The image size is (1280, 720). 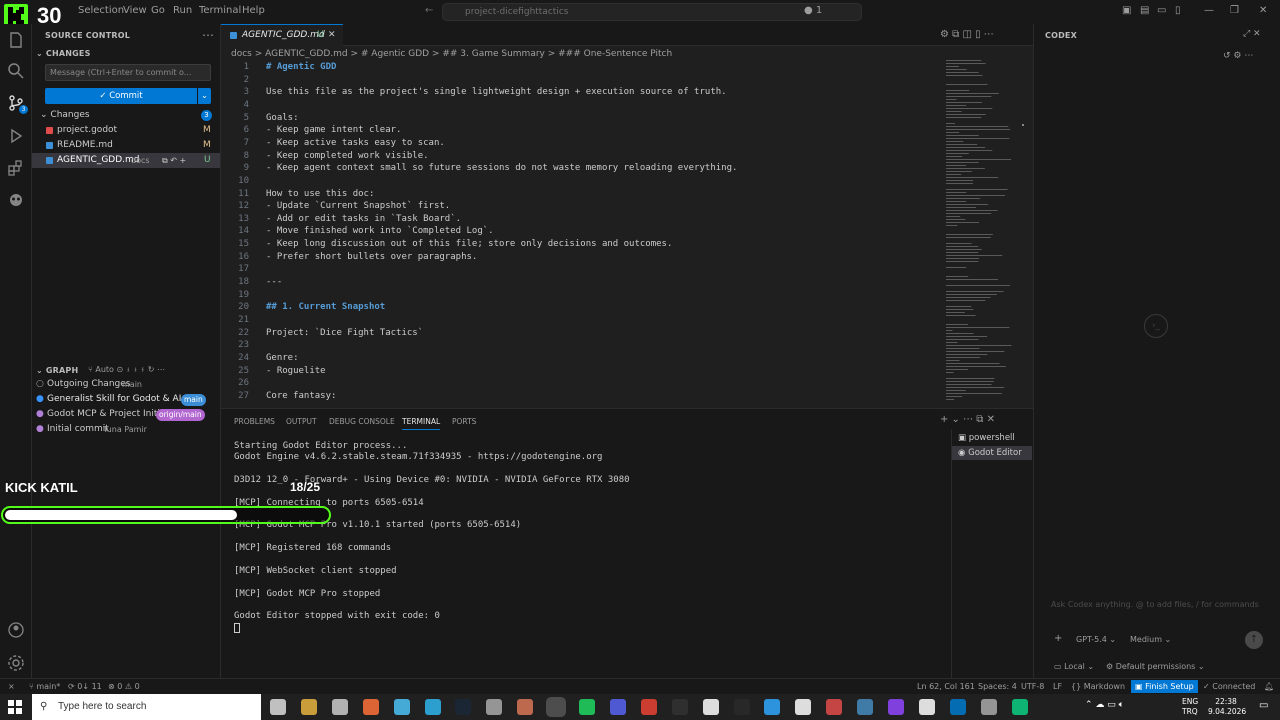 What do you see at coordinates (126, 369) in the screenshot?
I see `graph-toolbar: ⑂ Auto ⊙ ⤓ ⤓ ⤒ ↻ ⋯` at bounding box center [126, 369].